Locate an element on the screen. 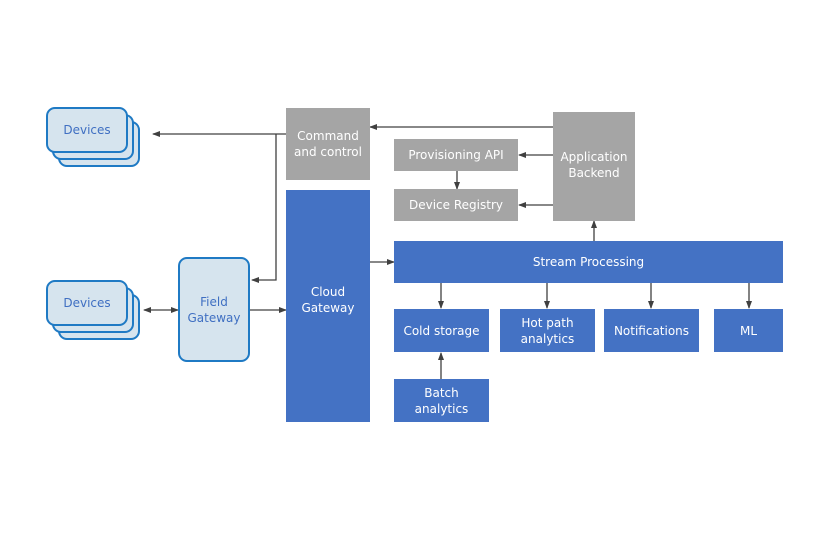 This screenshot has width=822, height=548. provisioning-api: Provisioning API is located at coordinates (456, 155).